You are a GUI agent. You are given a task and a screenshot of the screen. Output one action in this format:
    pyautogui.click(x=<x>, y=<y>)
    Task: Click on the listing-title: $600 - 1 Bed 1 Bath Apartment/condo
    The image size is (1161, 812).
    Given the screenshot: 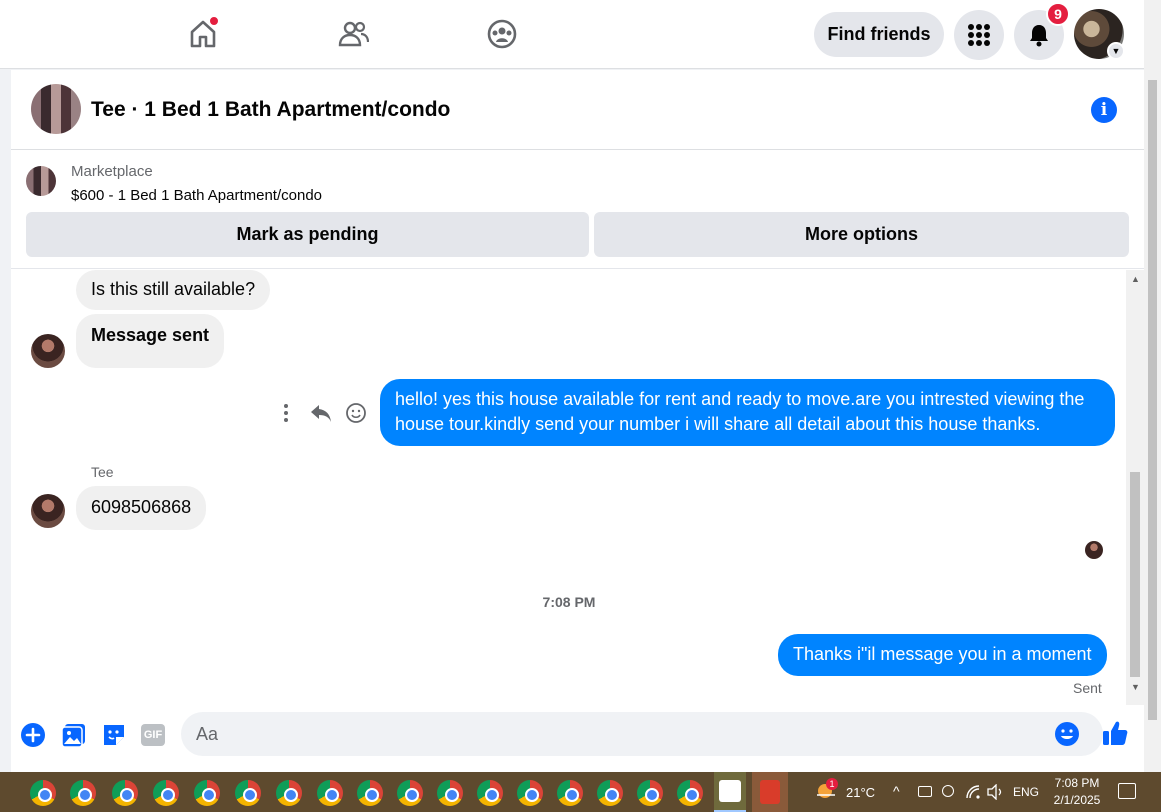 What is the action you would take?
    pyautogui.click(x=196, y=195)
    